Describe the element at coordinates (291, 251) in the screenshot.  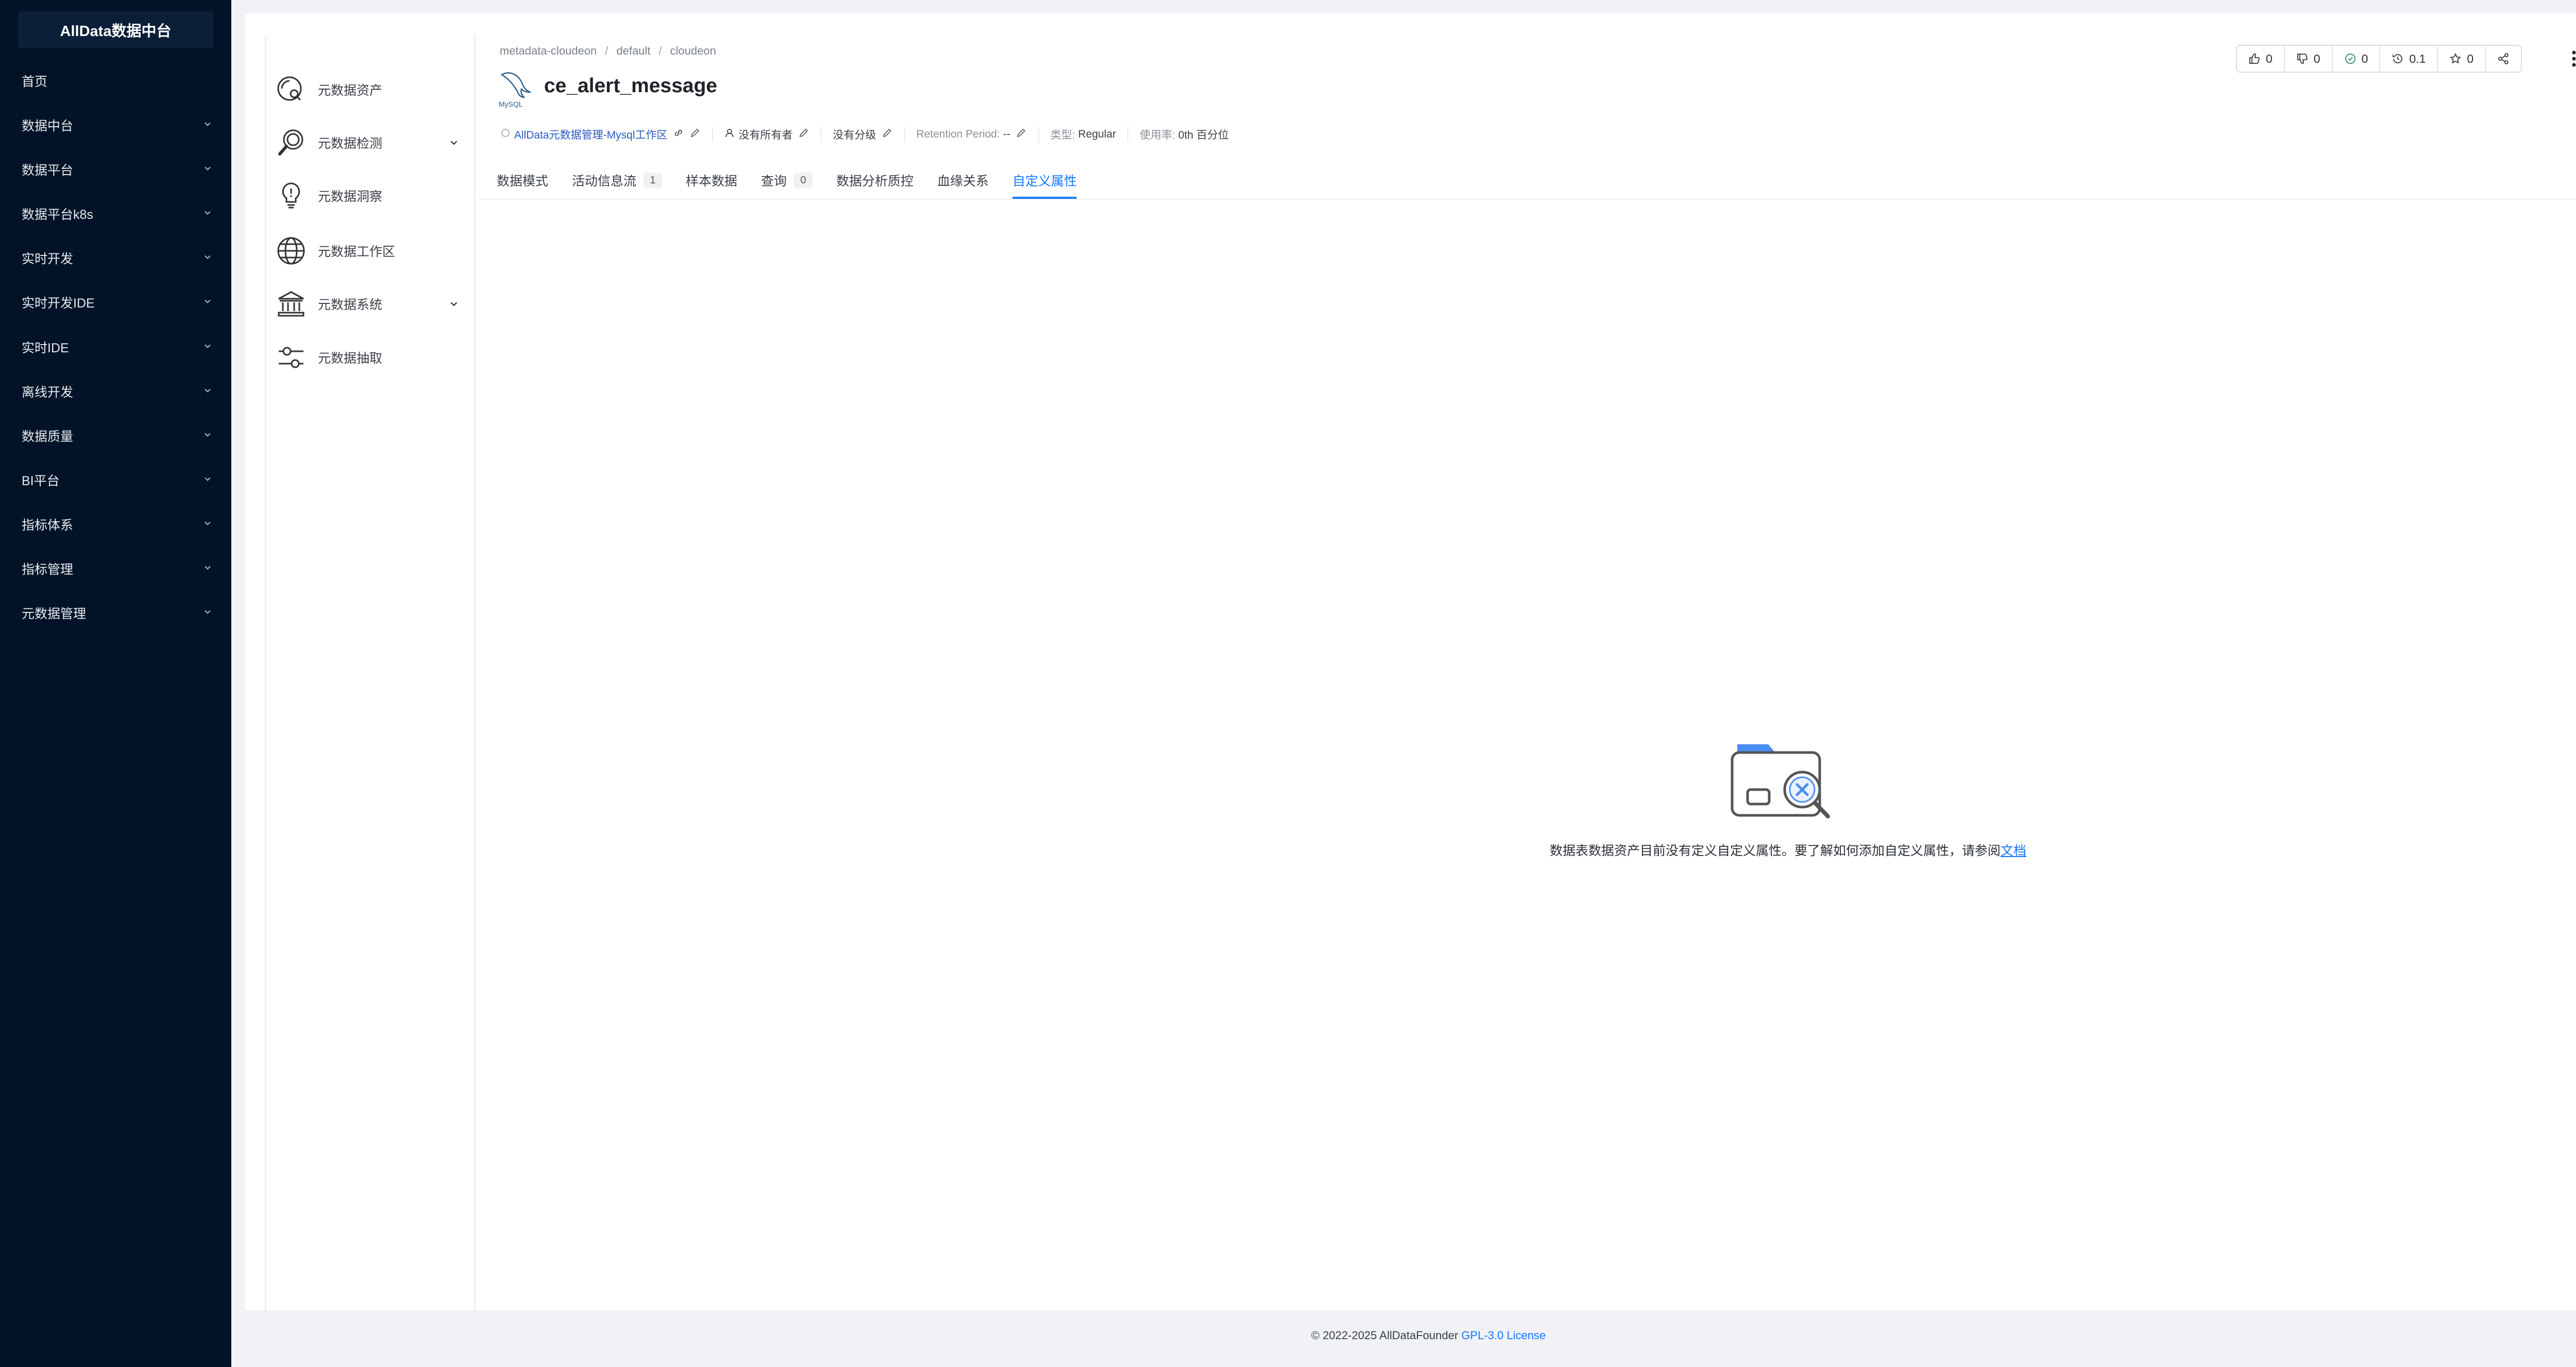
I see `globe-icon` at that location.